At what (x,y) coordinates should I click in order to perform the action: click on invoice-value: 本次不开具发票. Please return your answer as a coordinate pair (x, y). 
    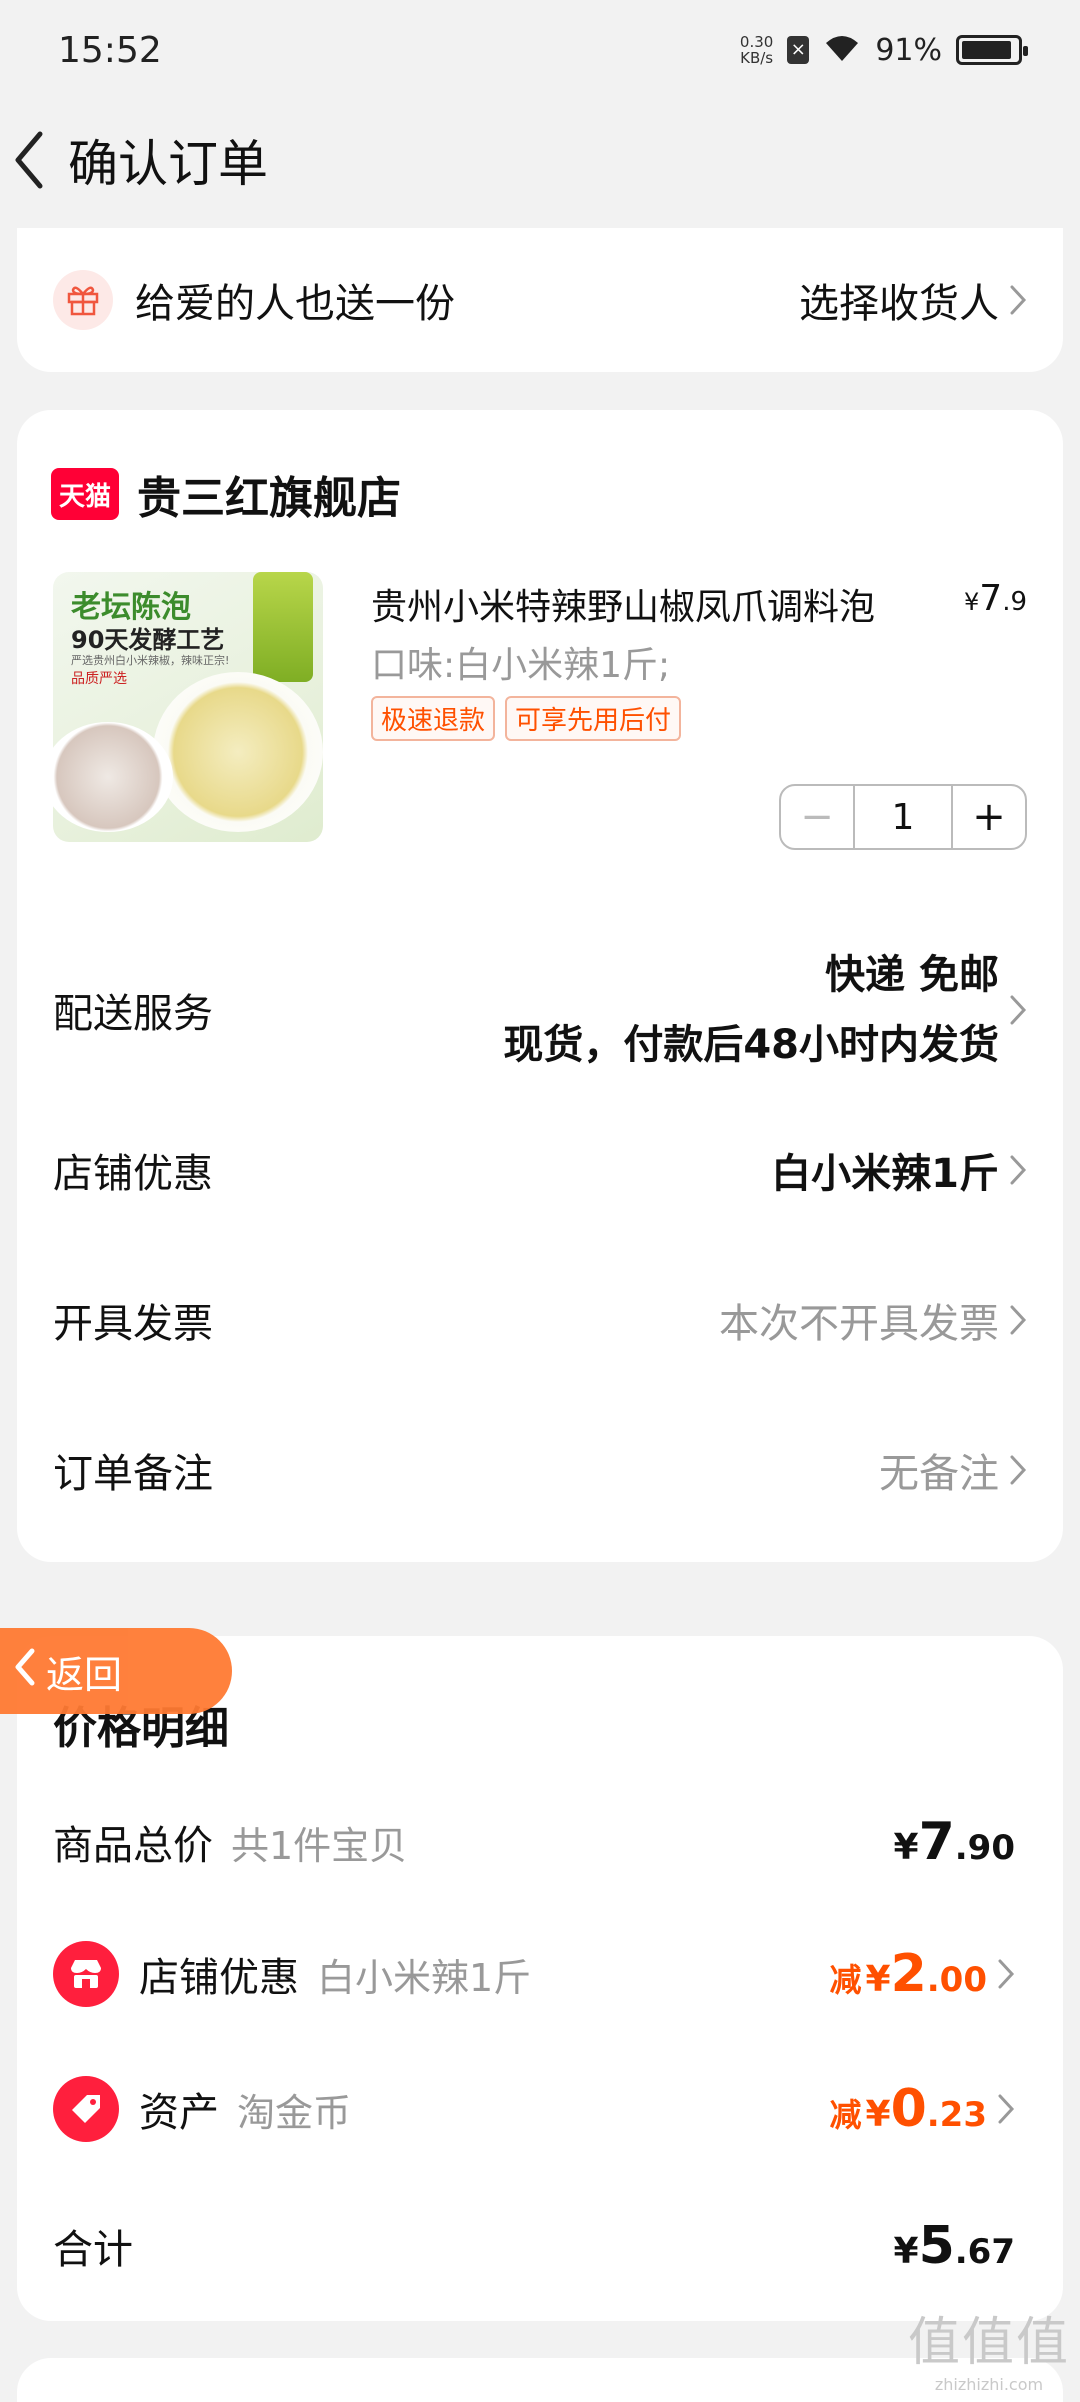
    Looking at the image, I should click on (859, 1324).